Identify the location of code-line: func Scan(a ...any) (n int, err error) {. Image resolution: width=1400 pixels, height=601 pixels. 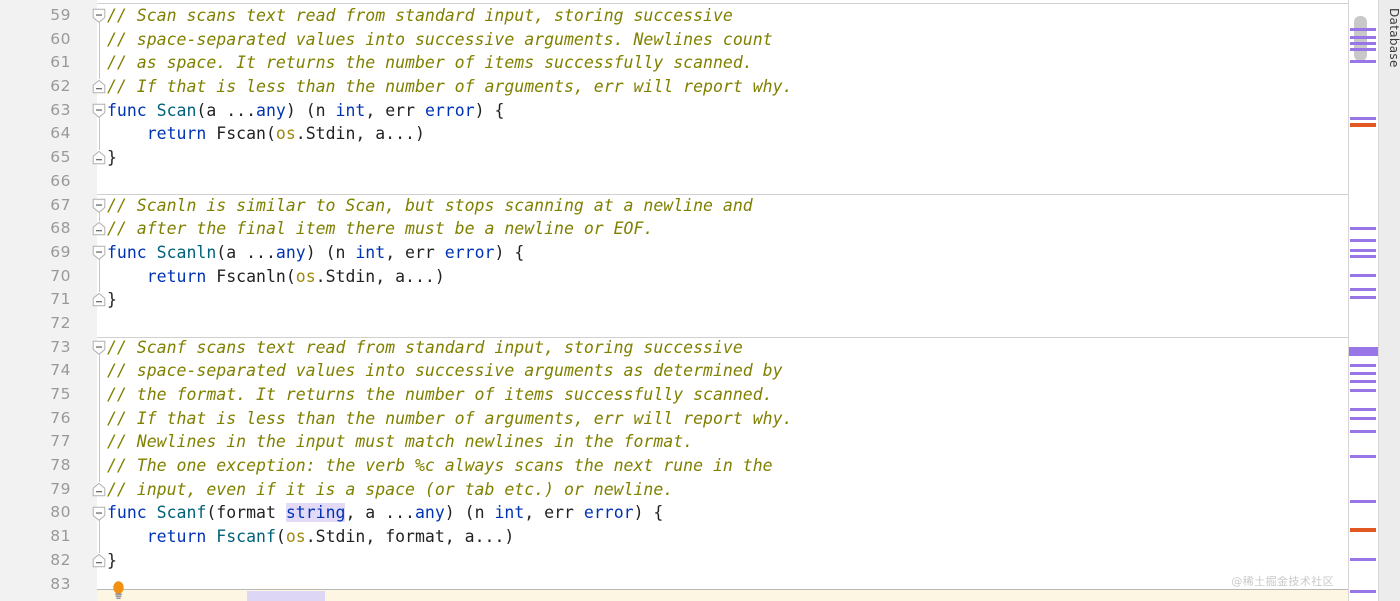
(722, 111).